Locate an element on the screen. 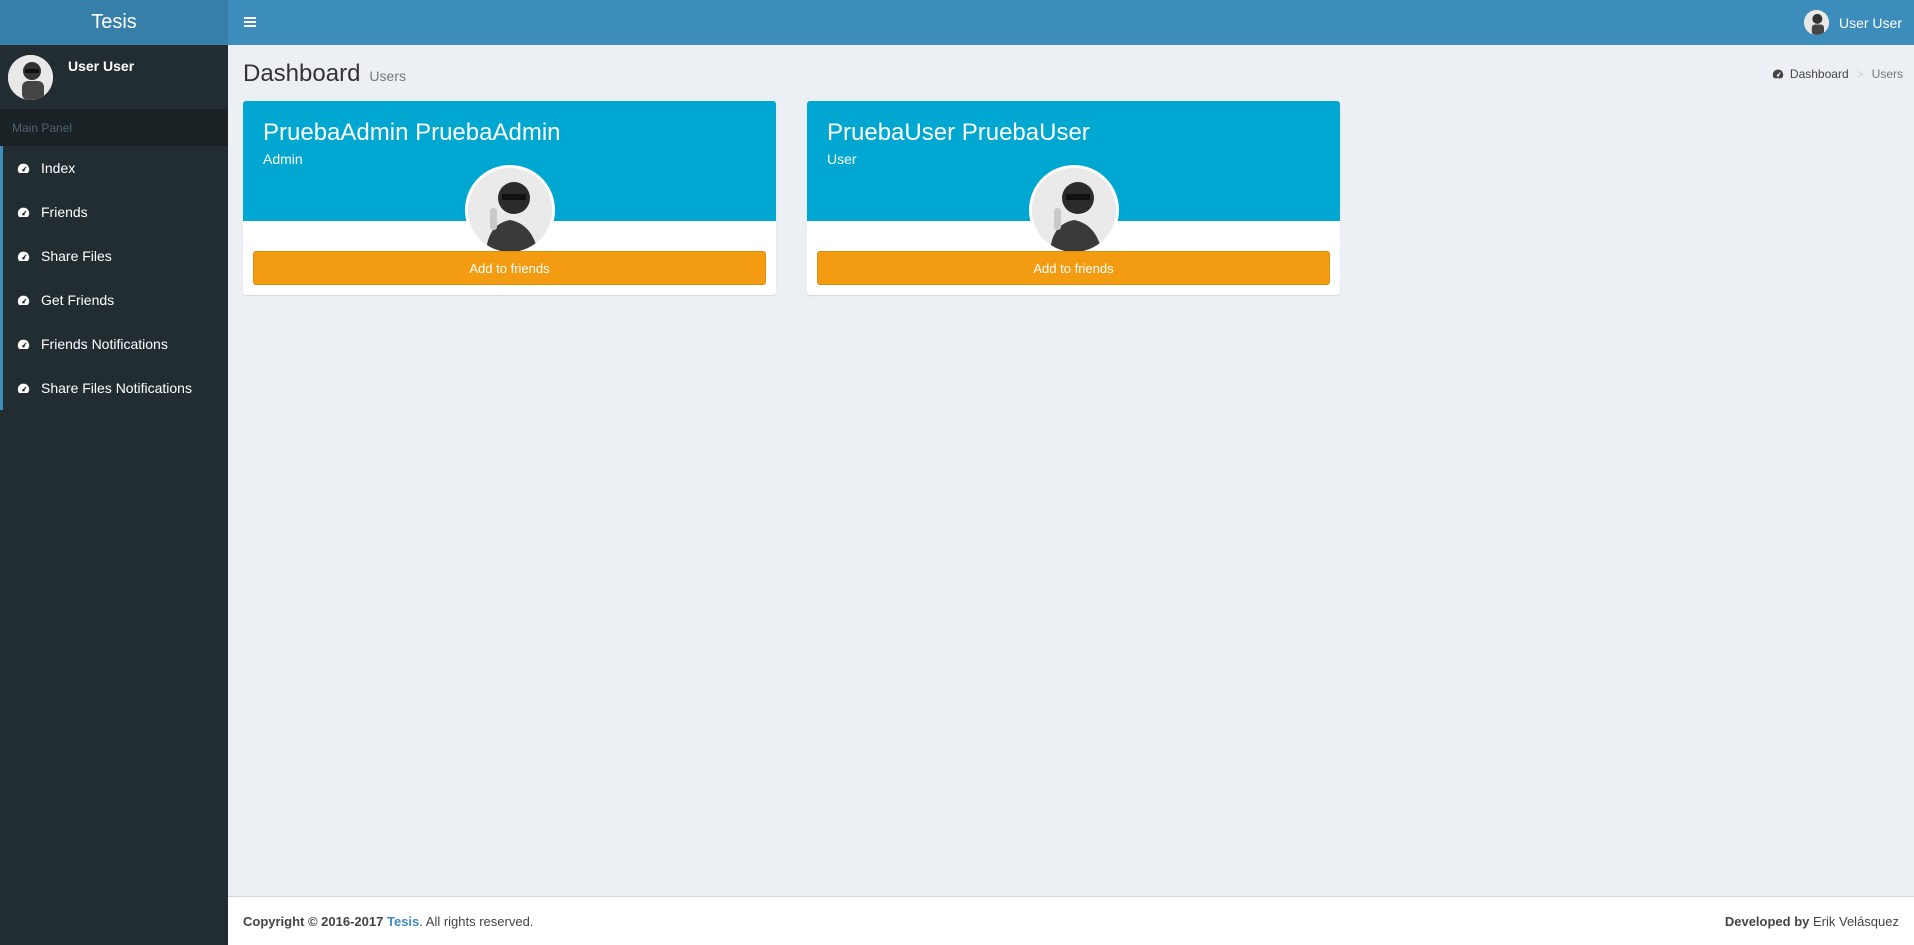 The width and height of the screenshot is (1914, 945). user-card-name: PruebaAdmin PruebaAdmin is located at coordinates (412, 132).